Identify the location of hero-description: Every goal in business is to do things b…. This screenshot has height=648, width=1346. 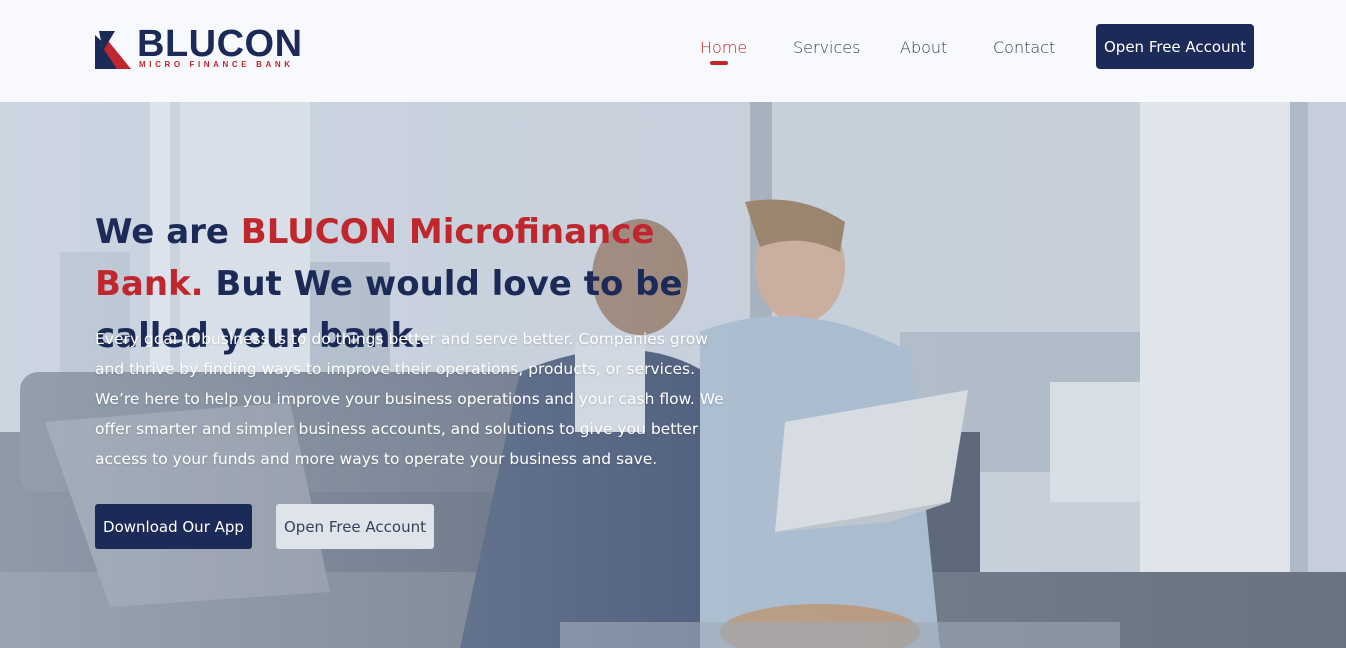
(409, 399).